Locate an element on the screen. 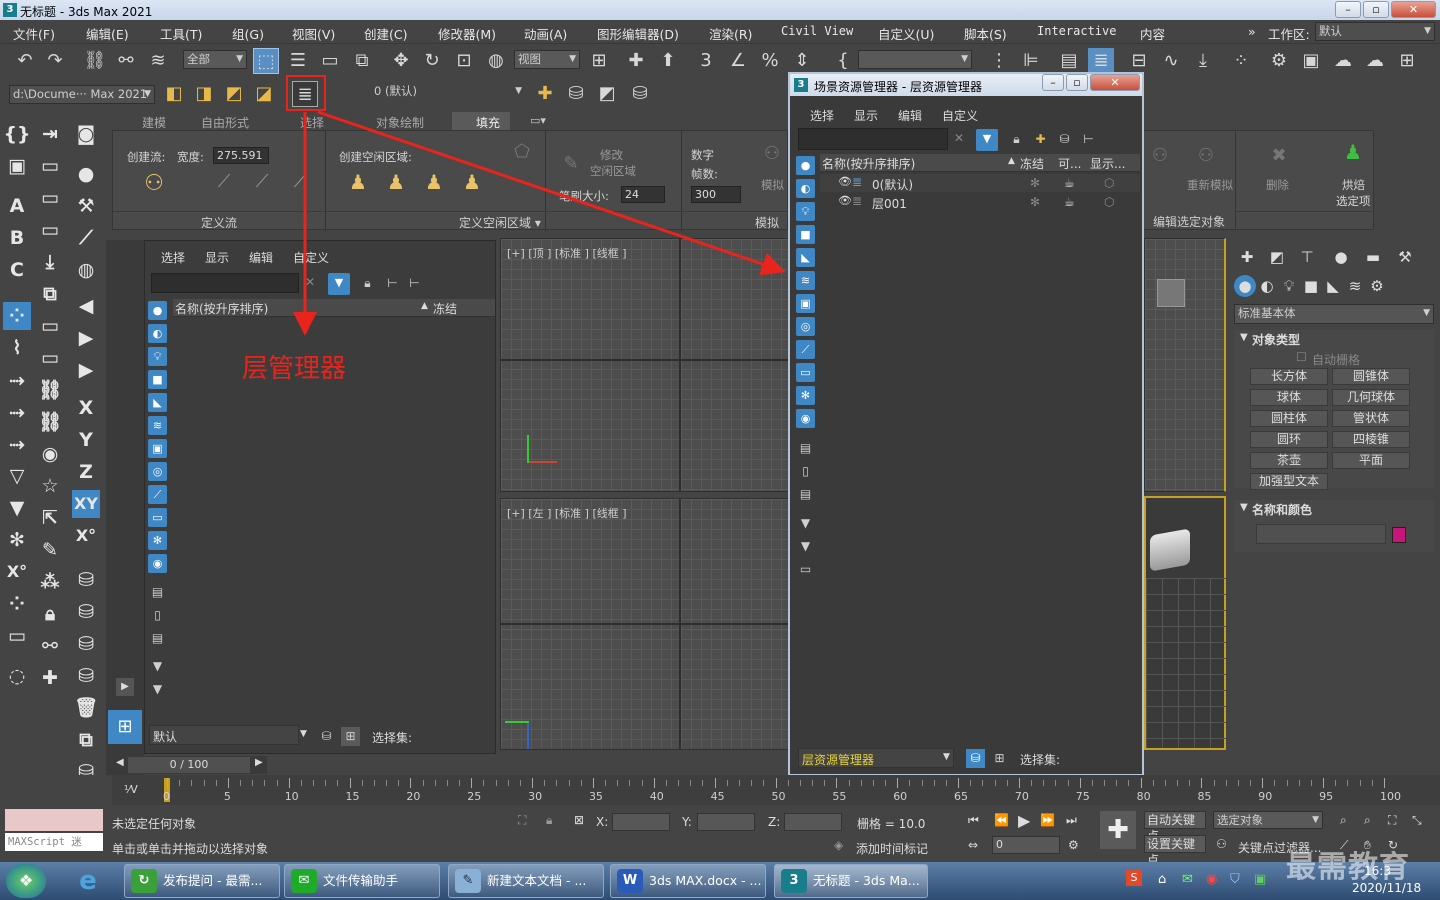 The image size is (1440, 900). menu-civil-view: Civil View is located at coordinates (817, 31).